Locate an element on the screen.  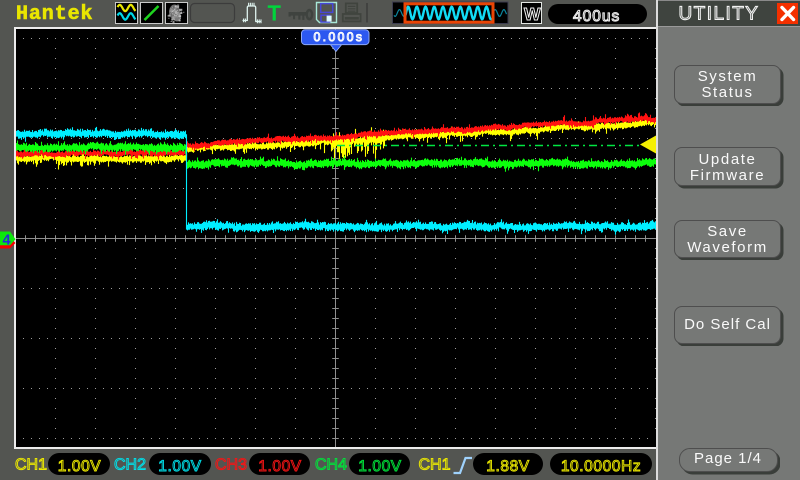
svg-text: UTILITY is located at coordinates (719, 14).